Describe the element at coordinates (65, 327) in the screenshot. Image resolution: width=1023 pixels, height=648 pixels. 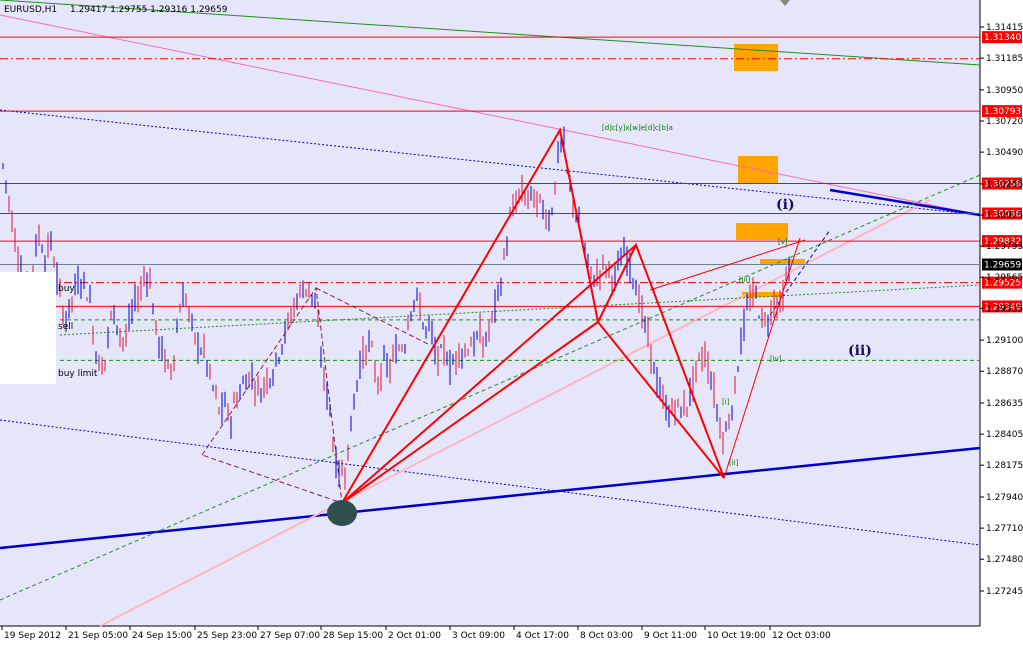
I see `order-sell-label: sell` at that location.